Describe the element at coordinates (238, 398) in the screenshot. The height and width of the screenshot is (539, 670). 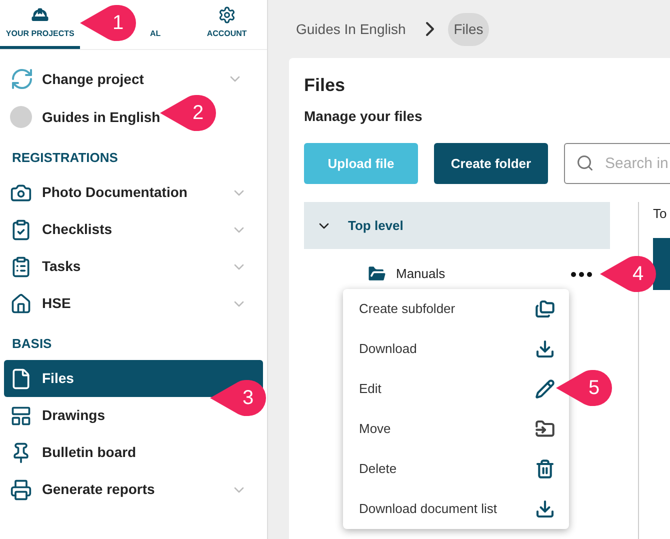
I see `callout-tooltip: 3` at that location.